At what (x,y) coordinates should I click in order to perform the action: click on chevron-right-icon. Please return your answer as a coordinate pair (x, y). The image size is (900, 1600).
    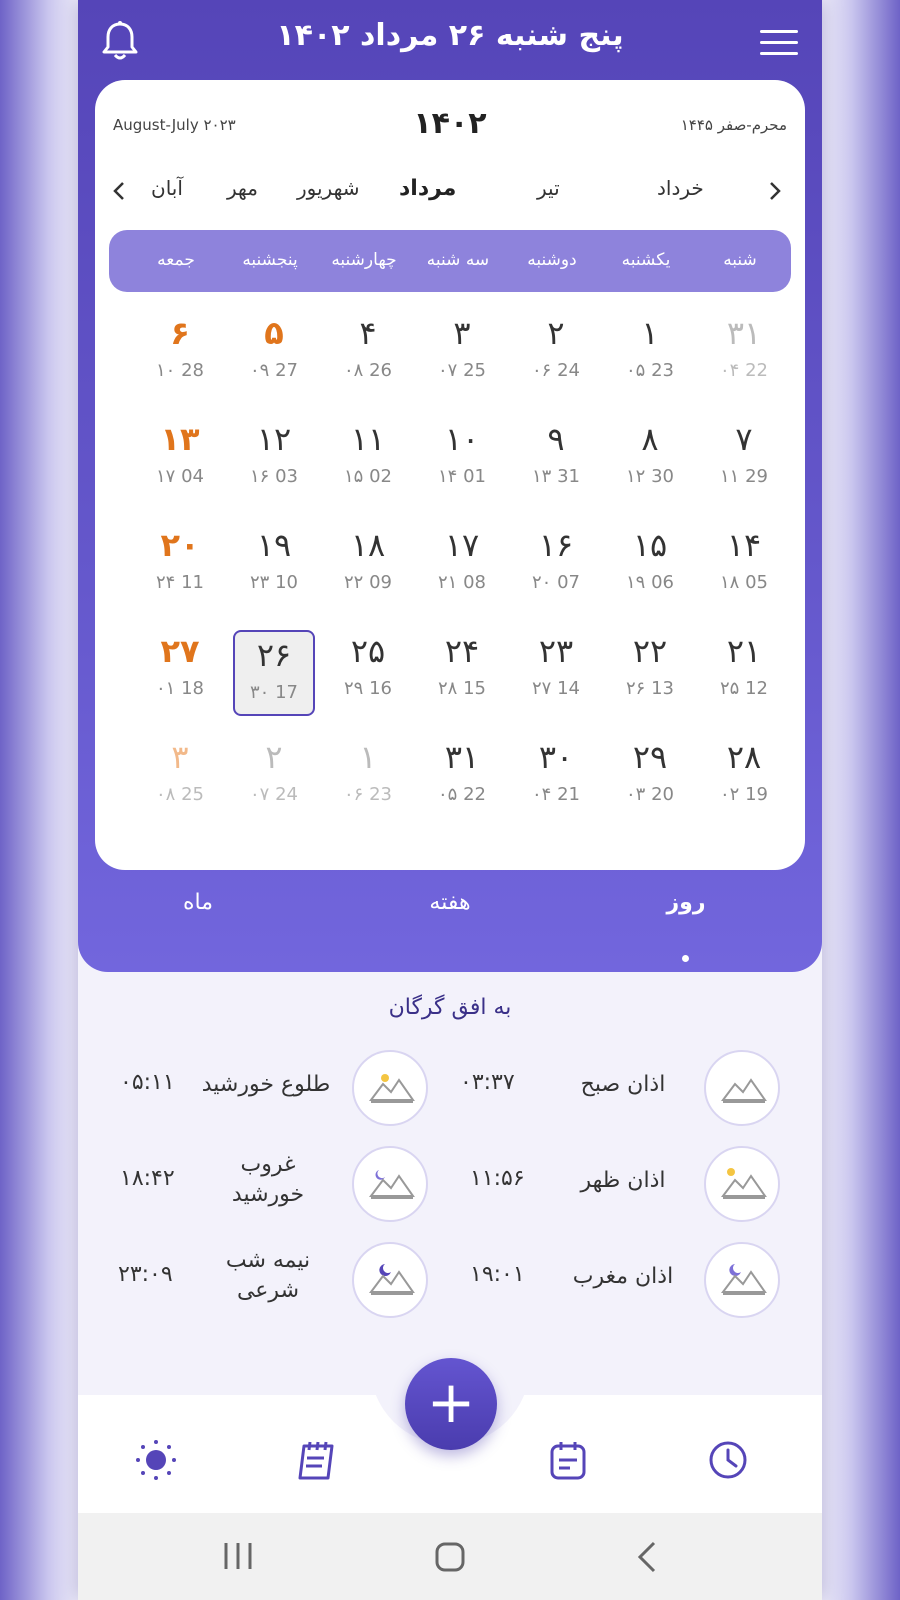
    Looking at the image, I should click on (774, 191).